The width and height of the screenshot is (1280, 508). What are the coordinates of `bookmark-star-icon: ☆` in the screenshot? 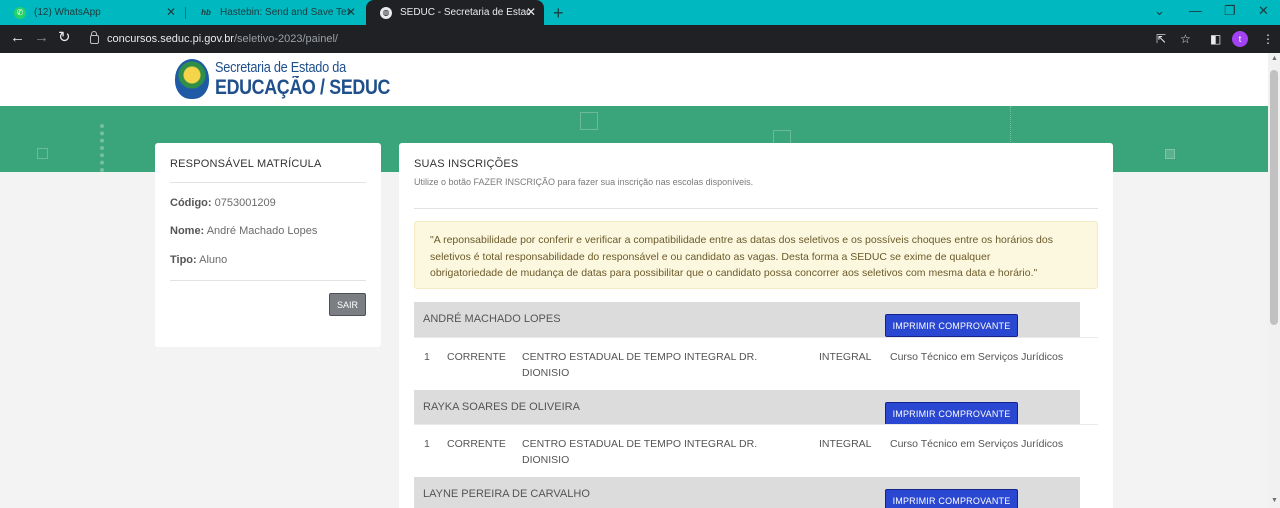 It's located at (1185, 39).